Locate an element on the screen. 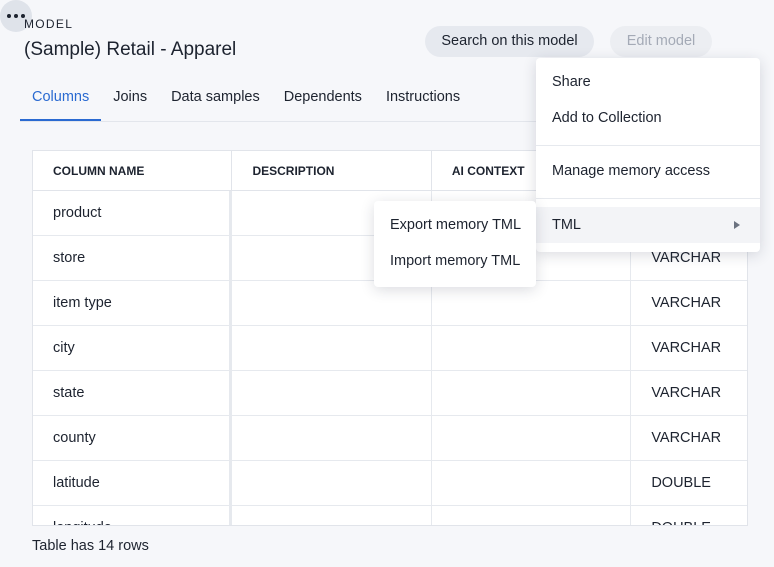  table-row: county VARCHAR is located at coordinates (390, 438).